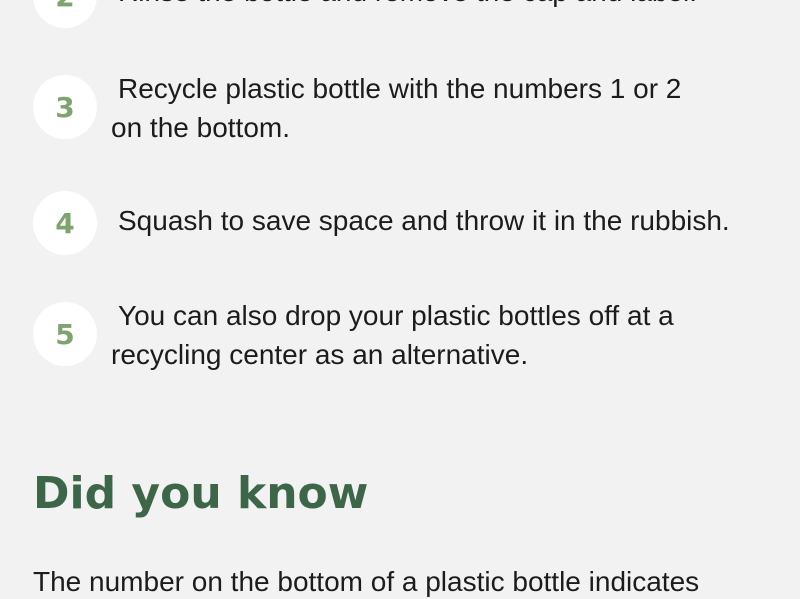 This screenshot has height=599, width=800. I want to click on step-text-line-2: recycling center as an alternative., so click(320, 354).